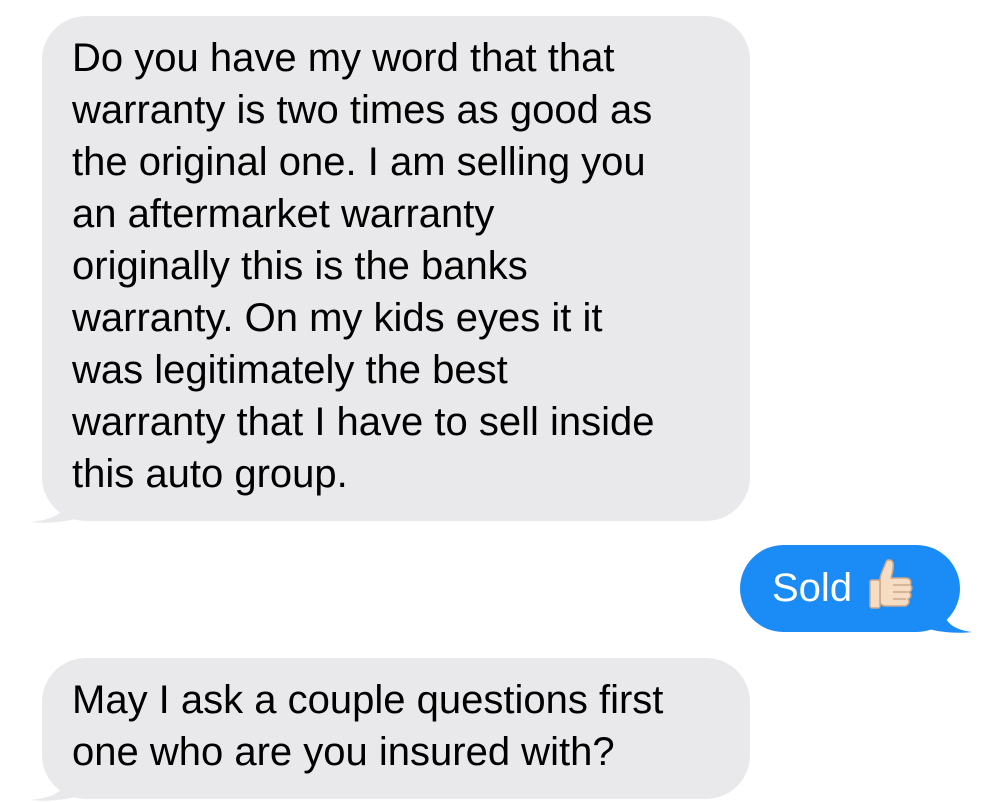 Image resolution: width=1000 pixels, height=802 pixels. I want to click on thumbs-up-emoji-icon, so click(891, 586).